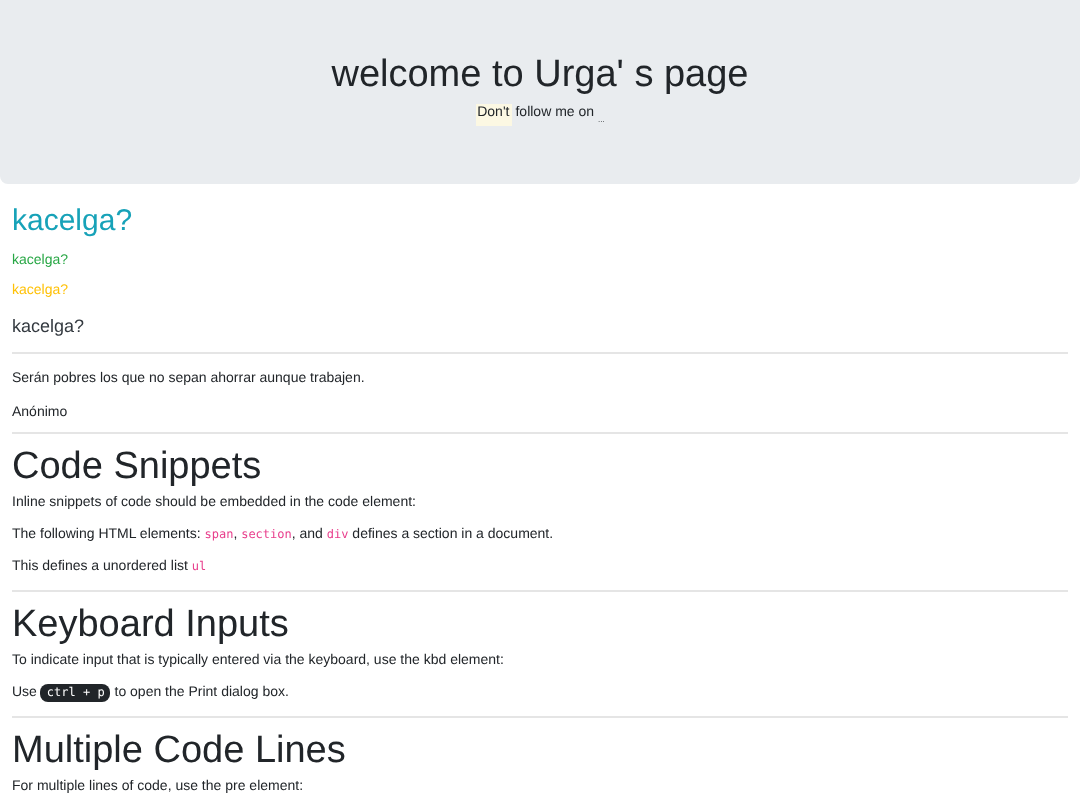 Image resolution: width=1080 pixels, height=810 pixels. What do you see at coordinates (137, 467) in the screenshot?
I see `section-heading: Code Snippets` at bounding box center [137, 467].